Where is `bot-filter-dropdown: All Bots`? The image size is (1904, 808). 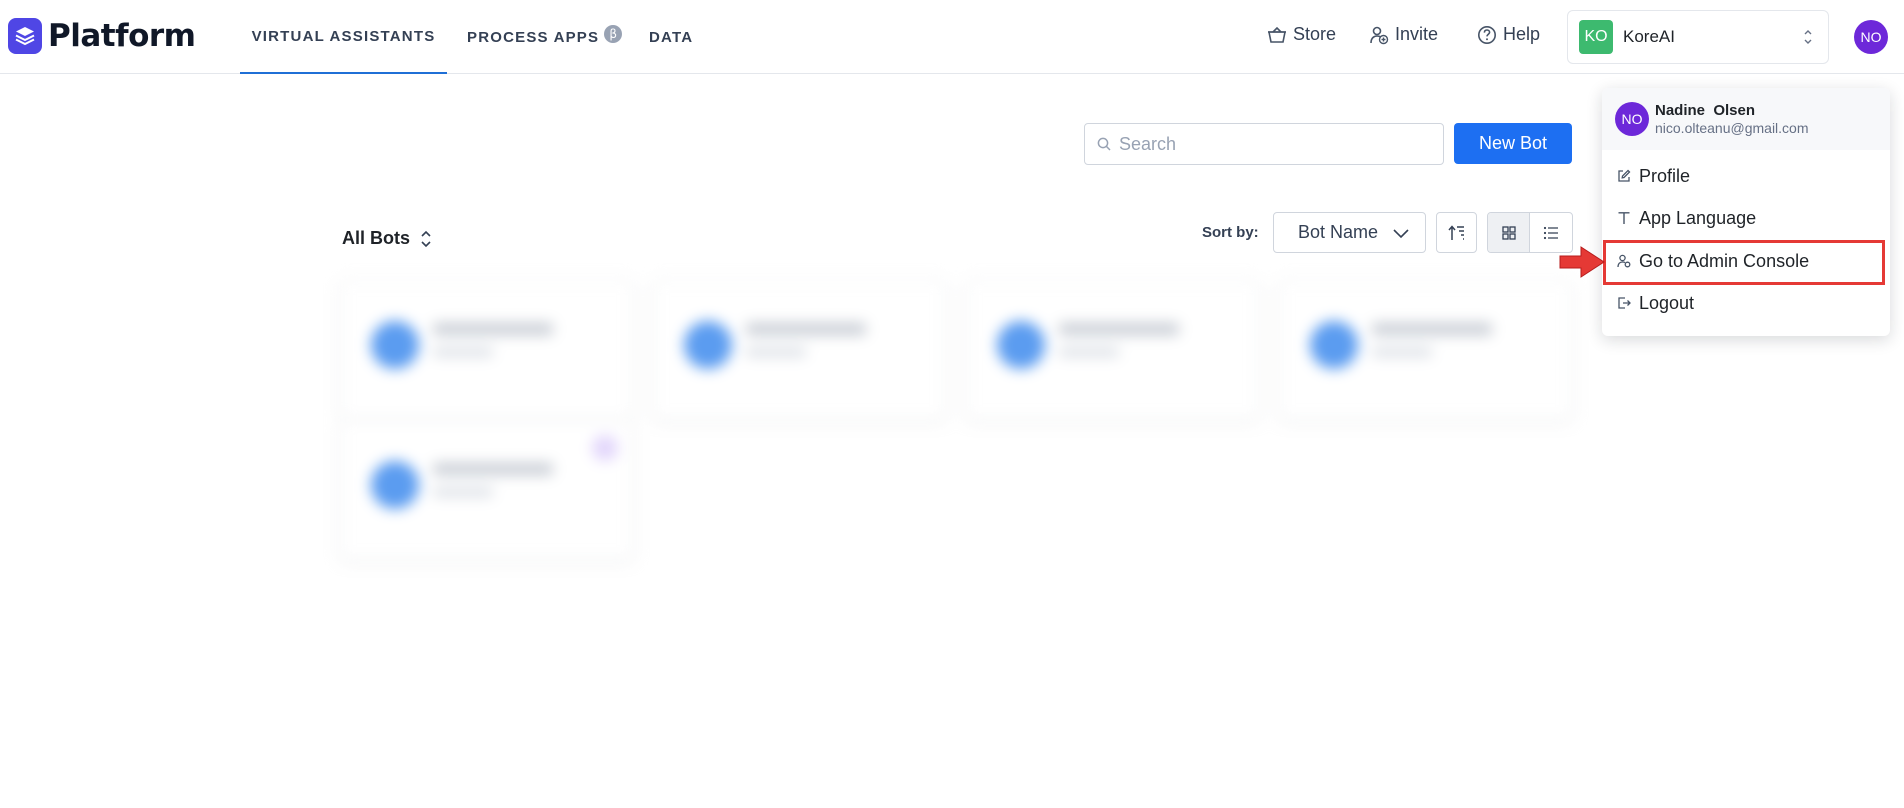
bot-filter-dropdown: All Bots is located at coordinates (387, 238).